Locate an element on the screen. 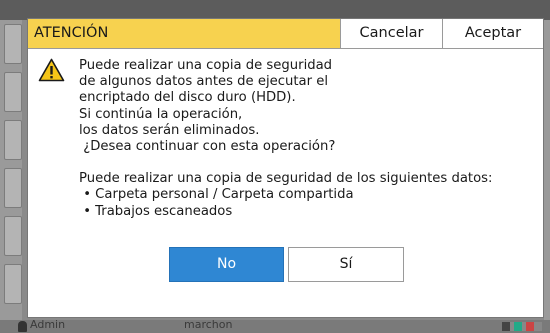 The height and width of the screenshot is (333, 550). yes-button: Sí is located at coordinates (346, 264).